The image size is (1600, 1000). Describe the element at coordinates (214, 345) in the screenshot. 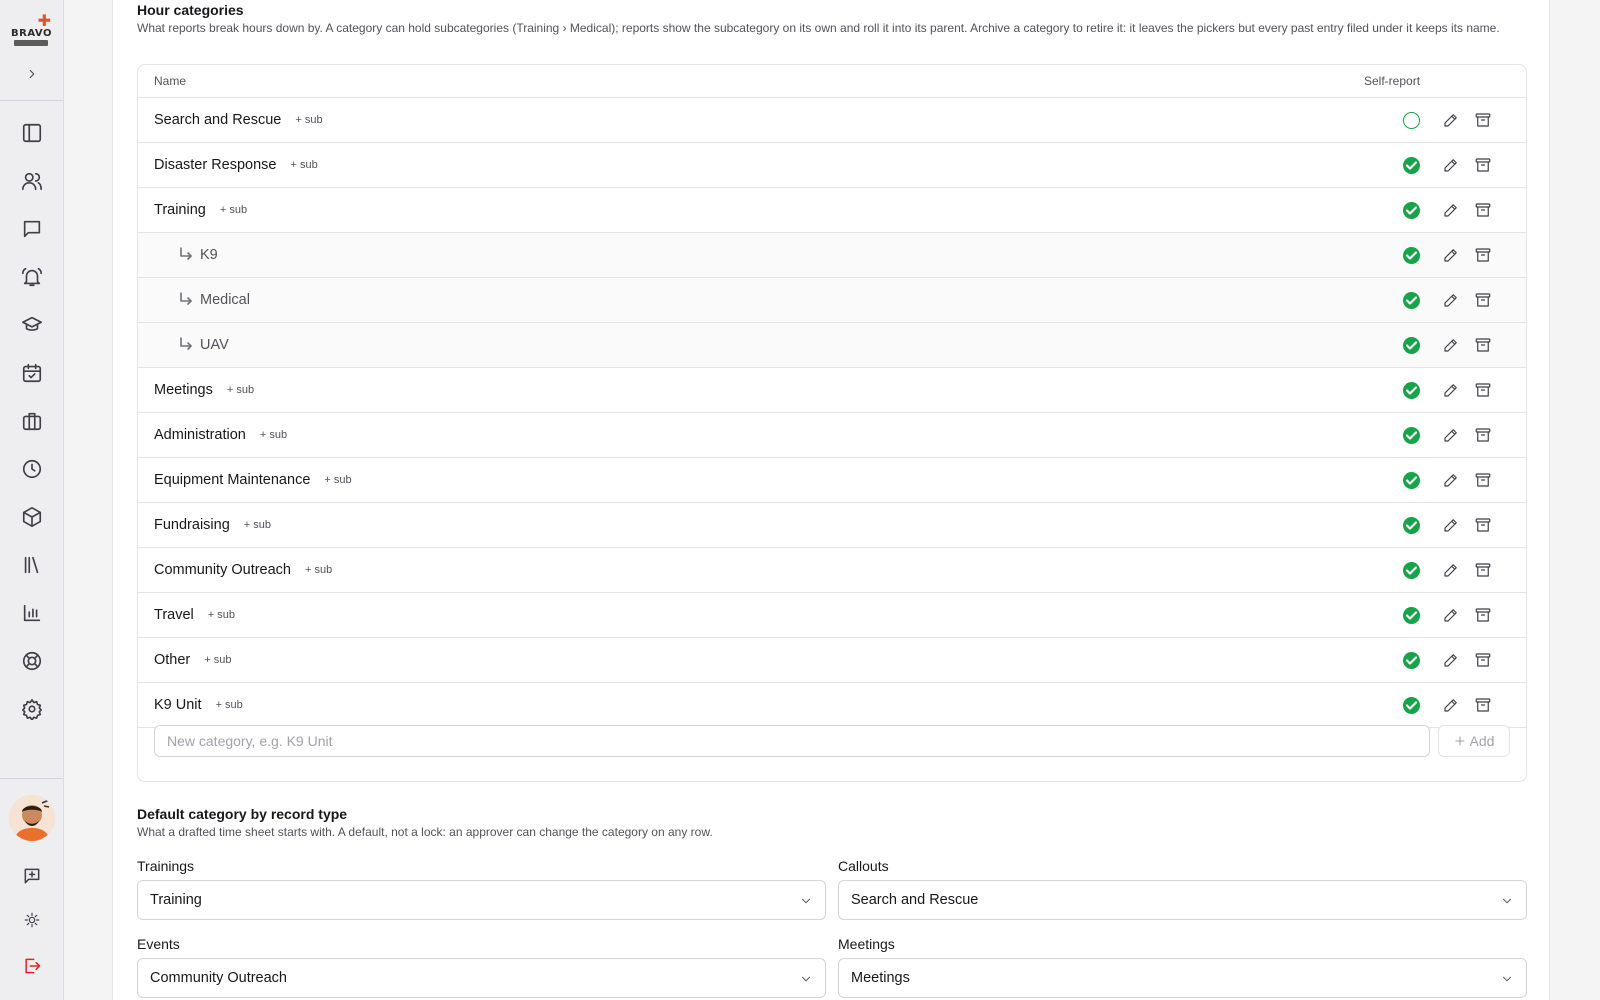

I see `subcategory-name: UAV` at that location.